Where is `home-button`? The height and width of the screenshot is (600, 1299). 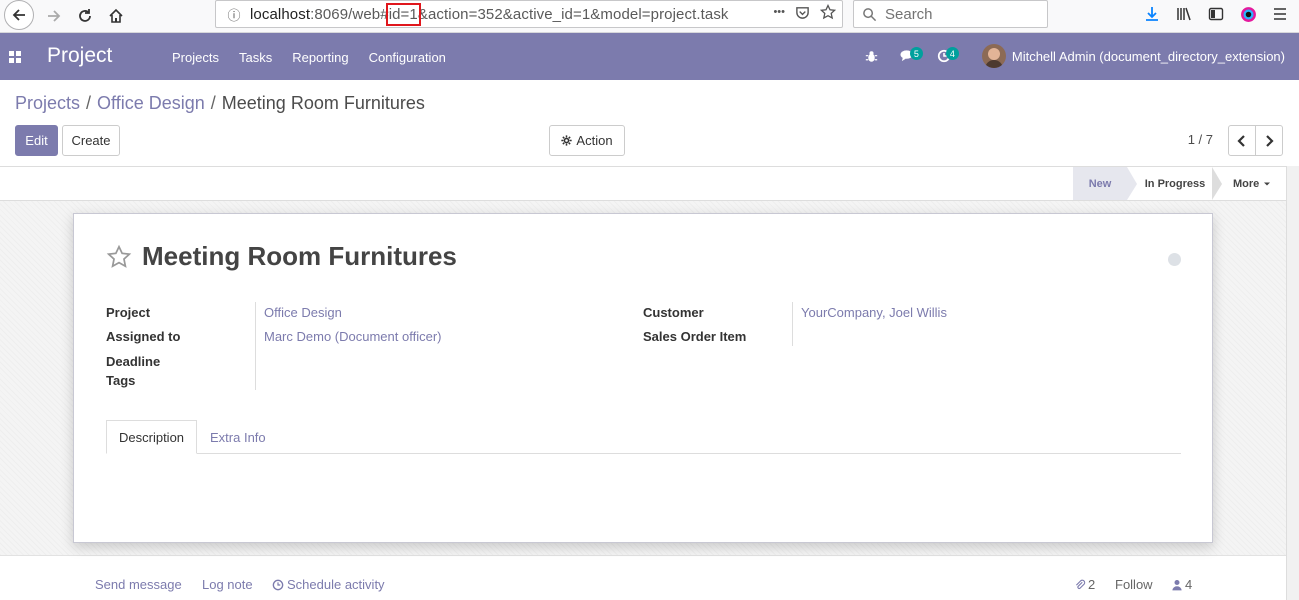
home-button is located at coordinates (116, 16).